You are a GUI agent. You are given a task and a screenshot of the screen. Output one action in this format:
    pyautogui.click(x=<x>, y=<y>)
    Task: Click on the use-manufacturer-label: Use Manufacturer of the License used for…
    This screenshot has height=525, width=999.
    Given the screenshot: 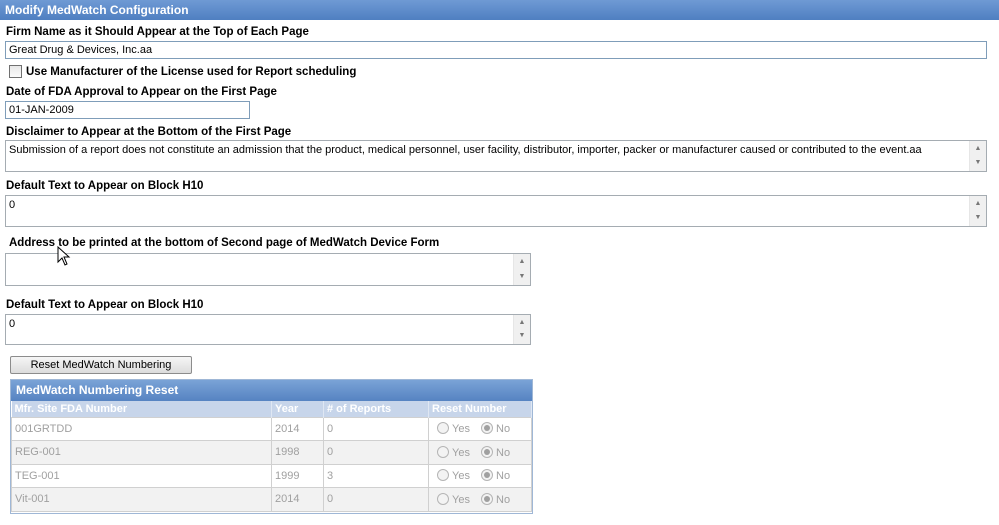 What is the action you would take?
    pyautogui.click(x=191, y=72)
    